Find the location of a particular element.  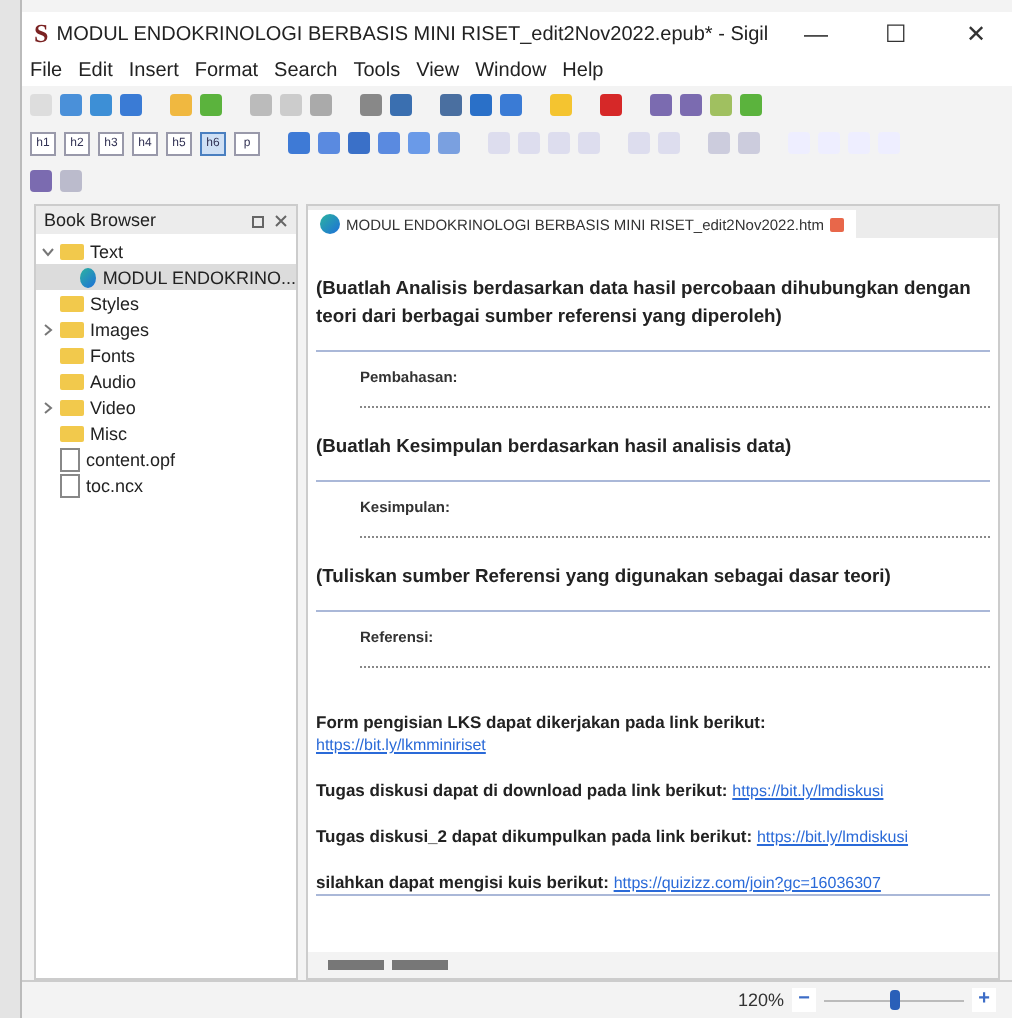

tree-item: Misc is located at coordinates (108, 433).